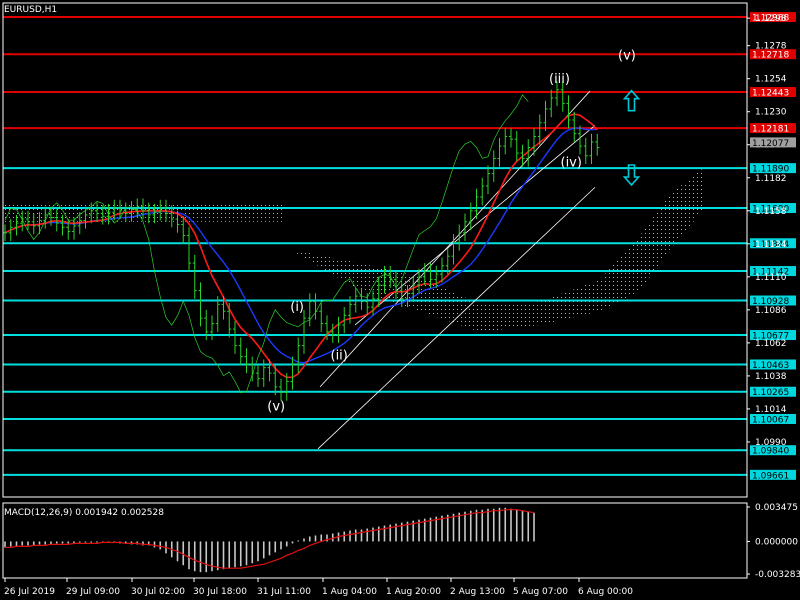 The image size is (800, 600). What do you see at coordinates (771, 80) in the screenshot?
I see `y-tick-label: 1.1254` at bounding box center [771, 80].